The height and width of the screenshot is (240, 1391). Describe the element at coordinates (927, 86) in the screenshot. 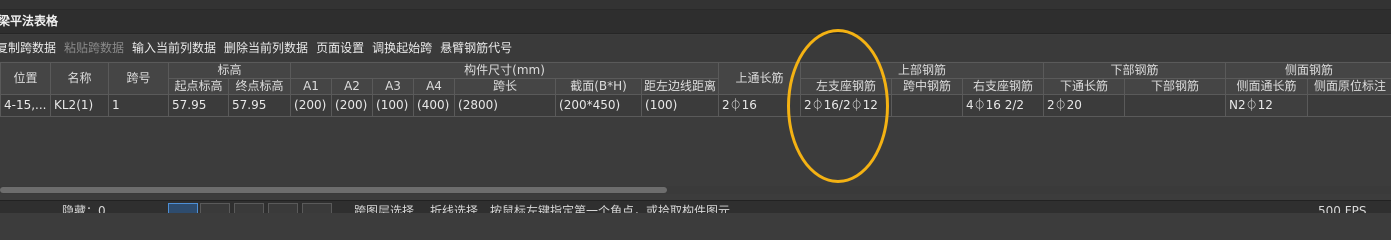

I see `col-header-mid-span: 跨中钢筋` at that location.